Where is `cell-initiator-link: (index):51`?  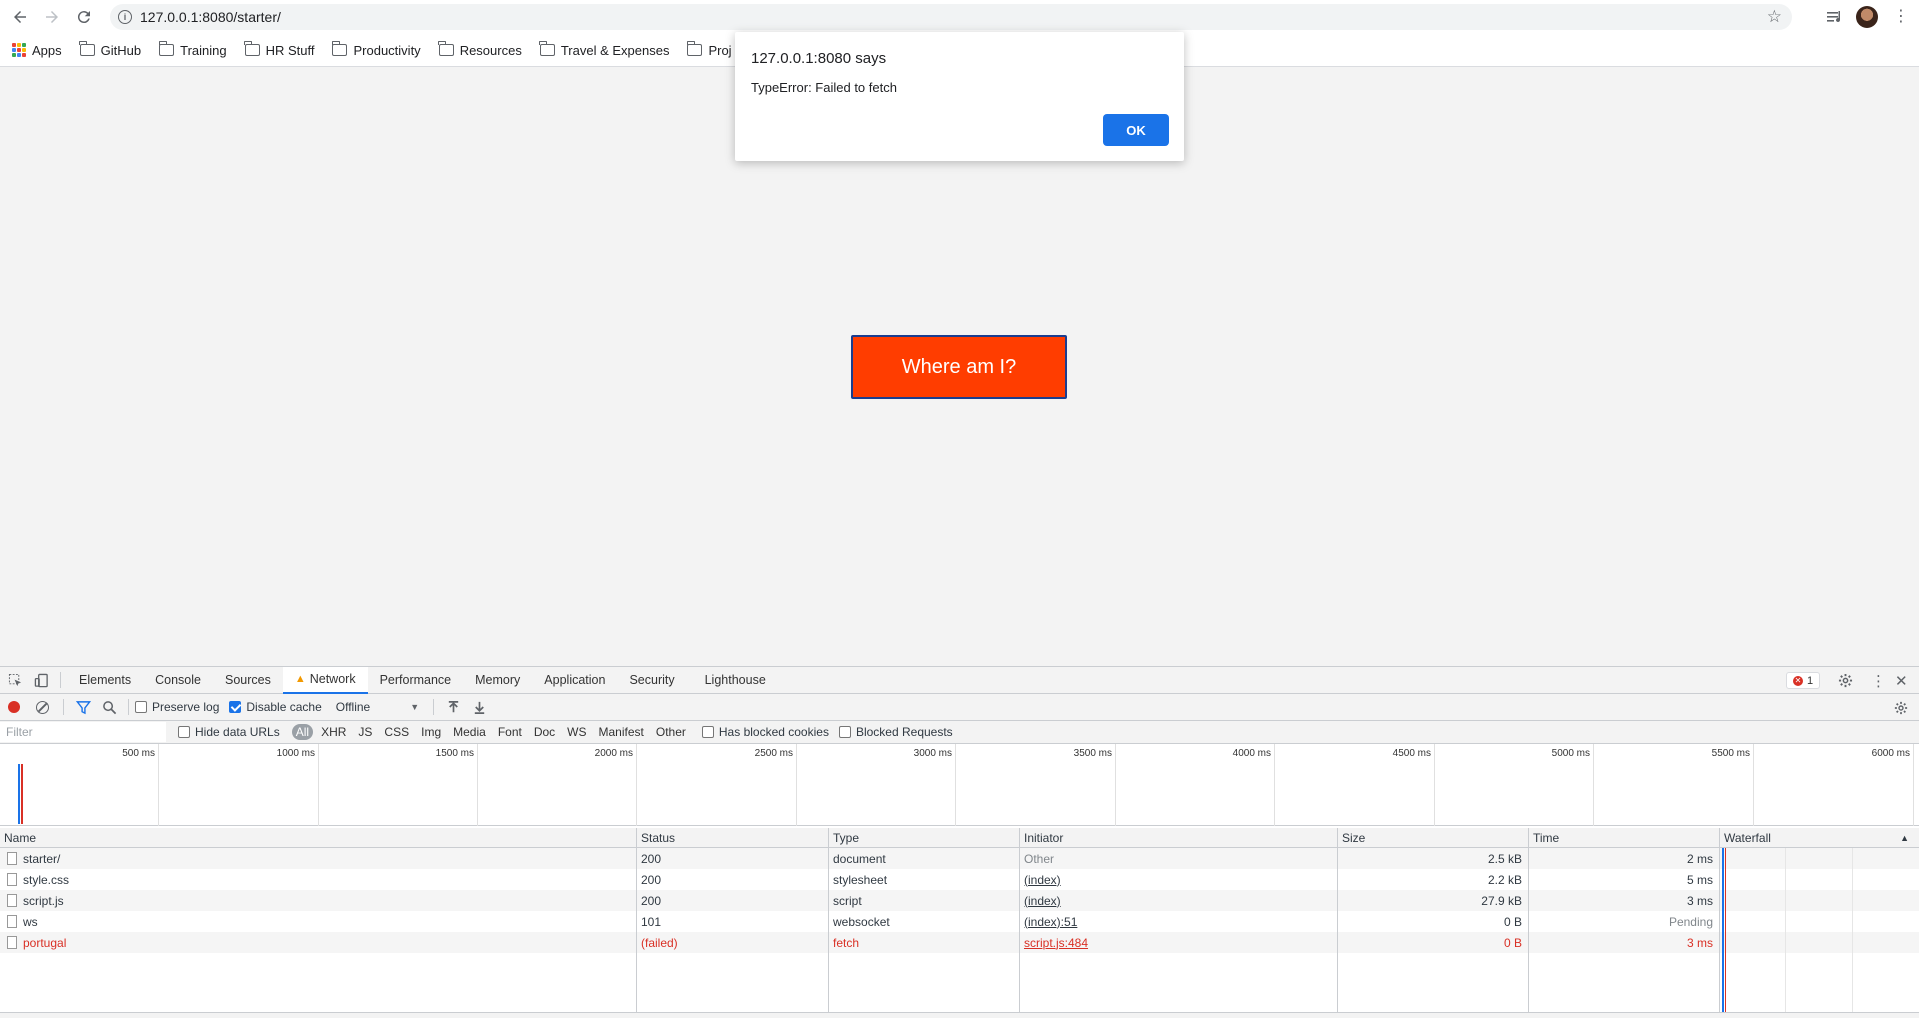 cell-initiator-link: (index):51 is located at coordinates (1179, 921).